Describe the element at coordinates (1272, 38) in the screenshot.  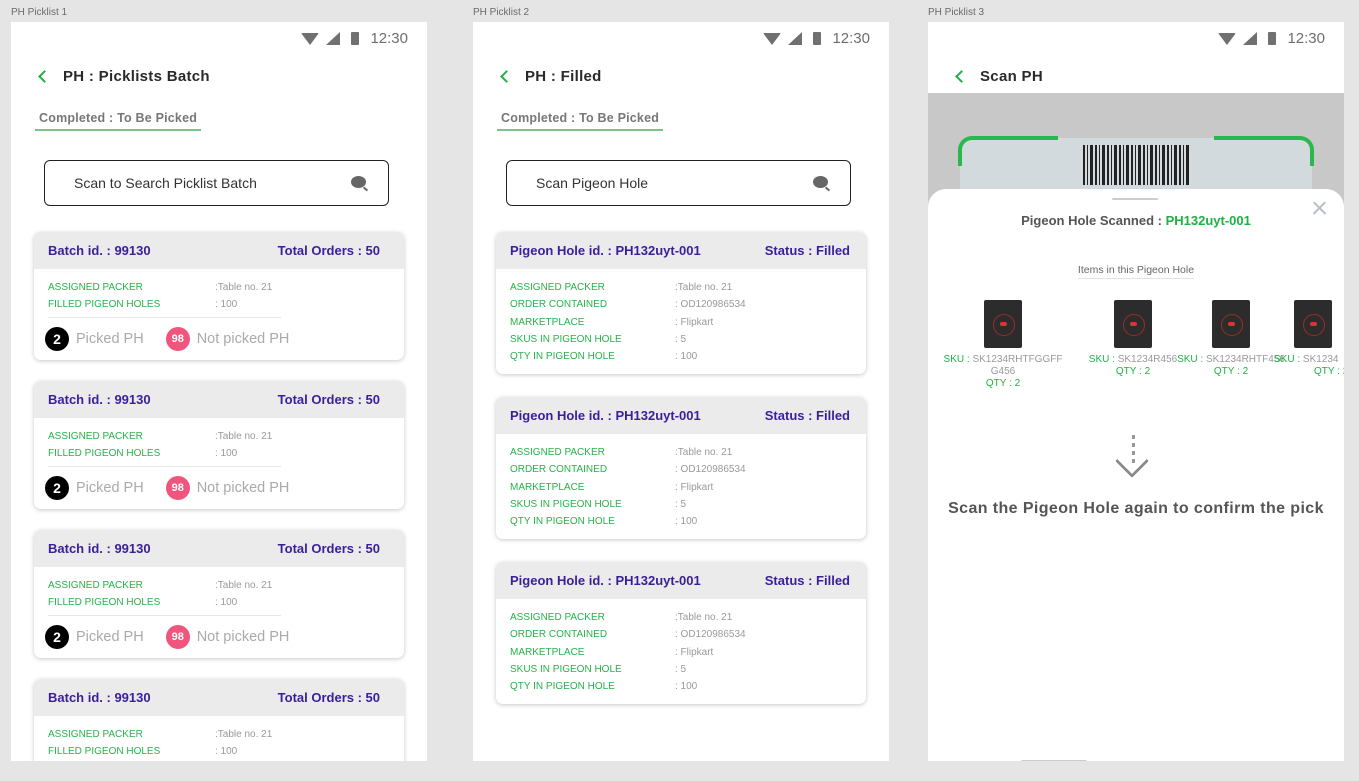
I see `battery-icon` at that location.